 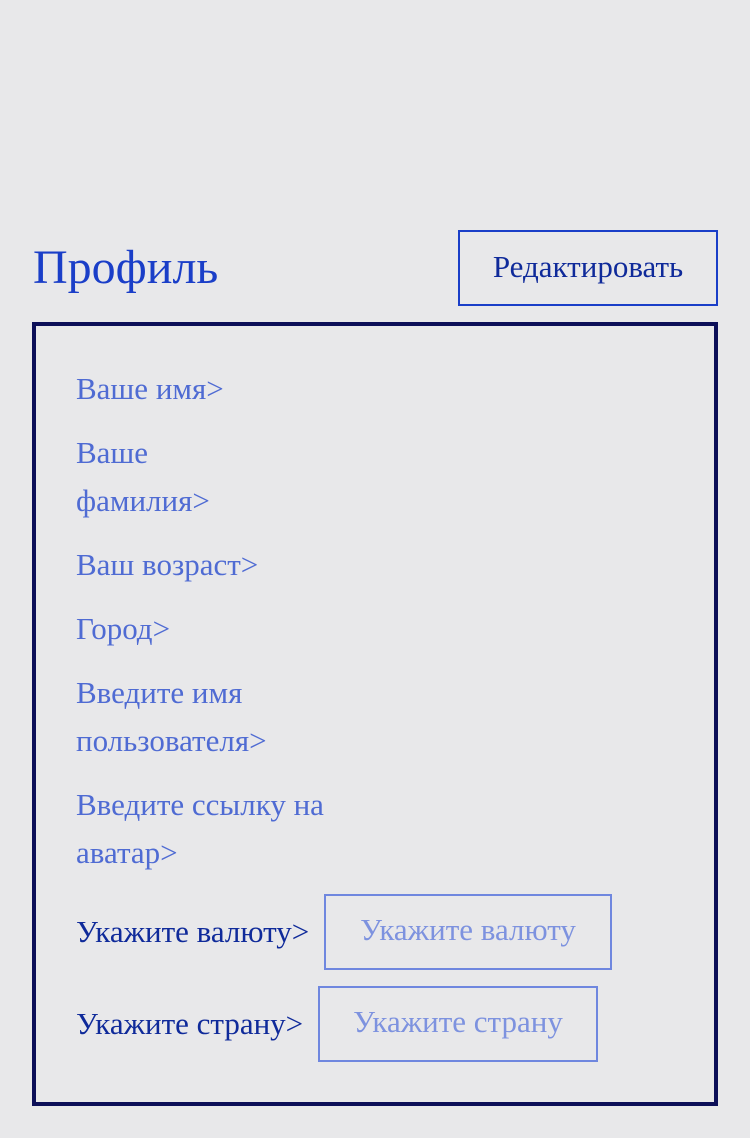 What do you see at coordinates (171, 717) in the screenshot?
I see `username-field: Введите имя пользователя>` at bounding box center [171, 717].